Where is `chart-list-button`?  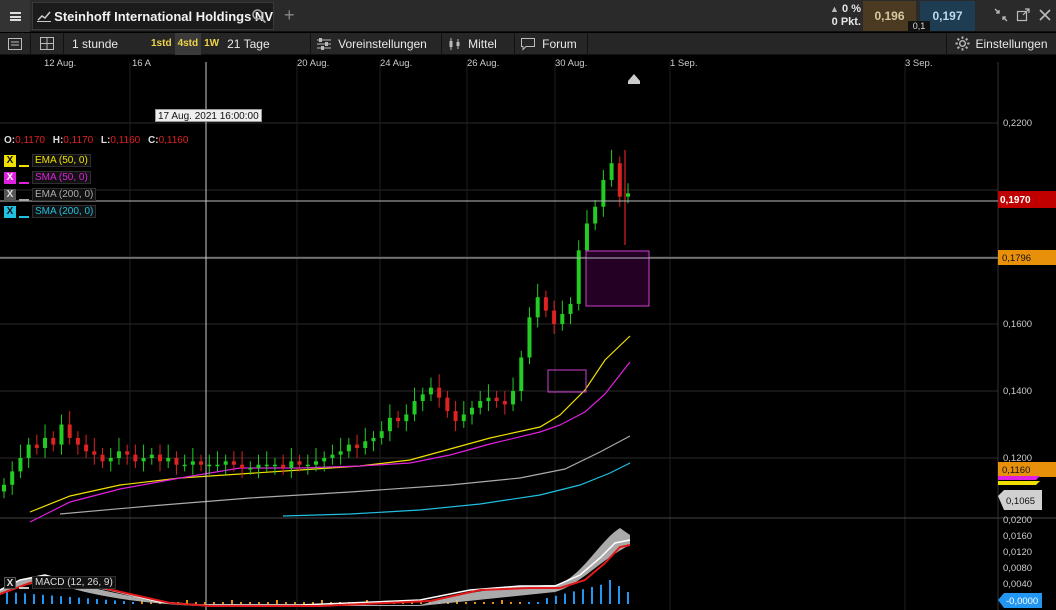
chart-list-button is located at coordinates (15, 44).